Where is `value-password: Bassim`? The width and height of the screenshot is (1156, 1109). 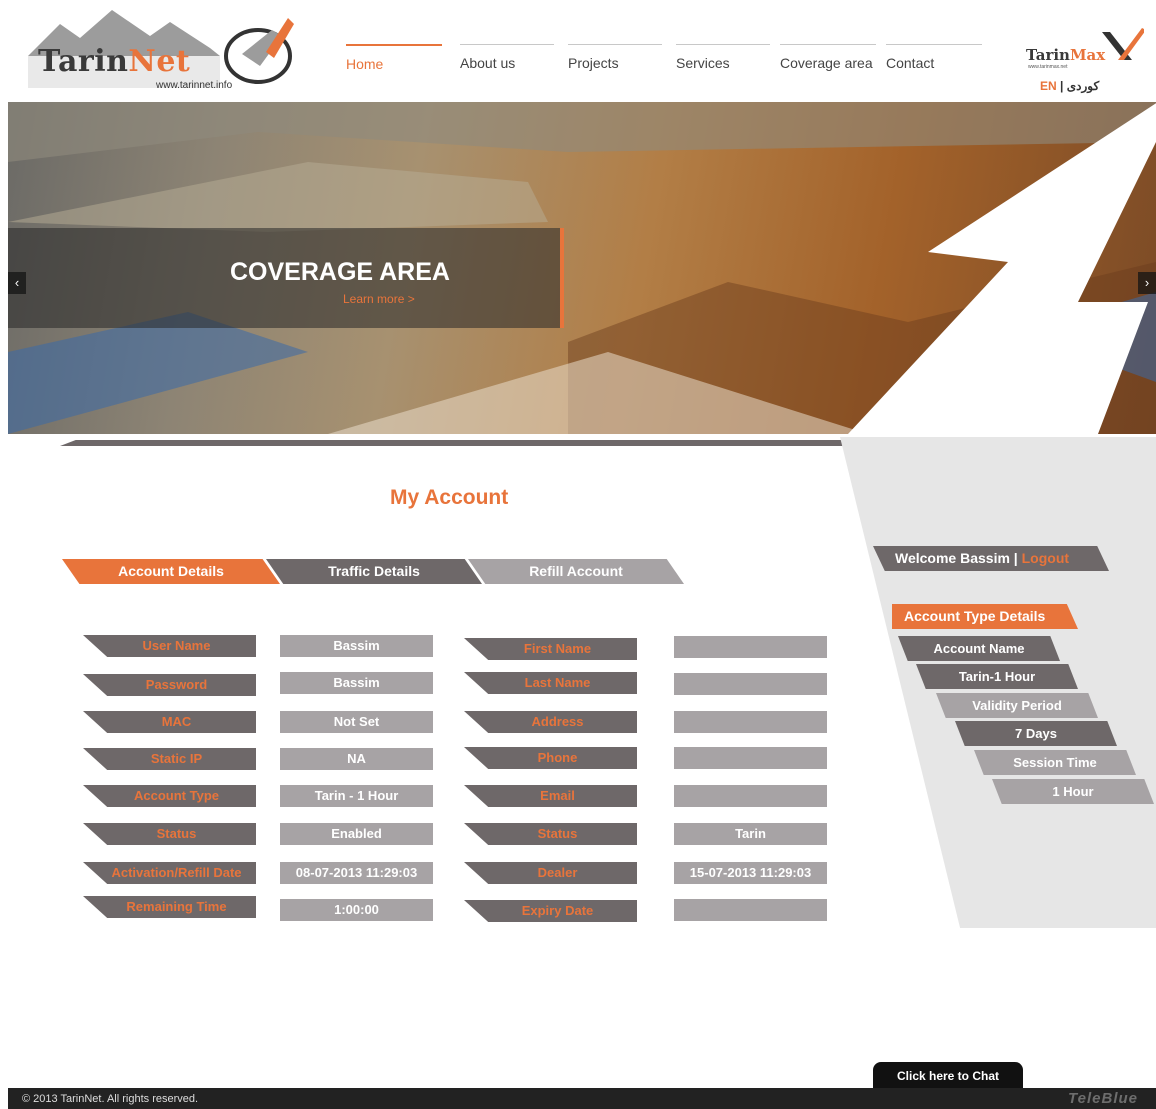 value-password: Bassim is located at coordinates (356, 683).